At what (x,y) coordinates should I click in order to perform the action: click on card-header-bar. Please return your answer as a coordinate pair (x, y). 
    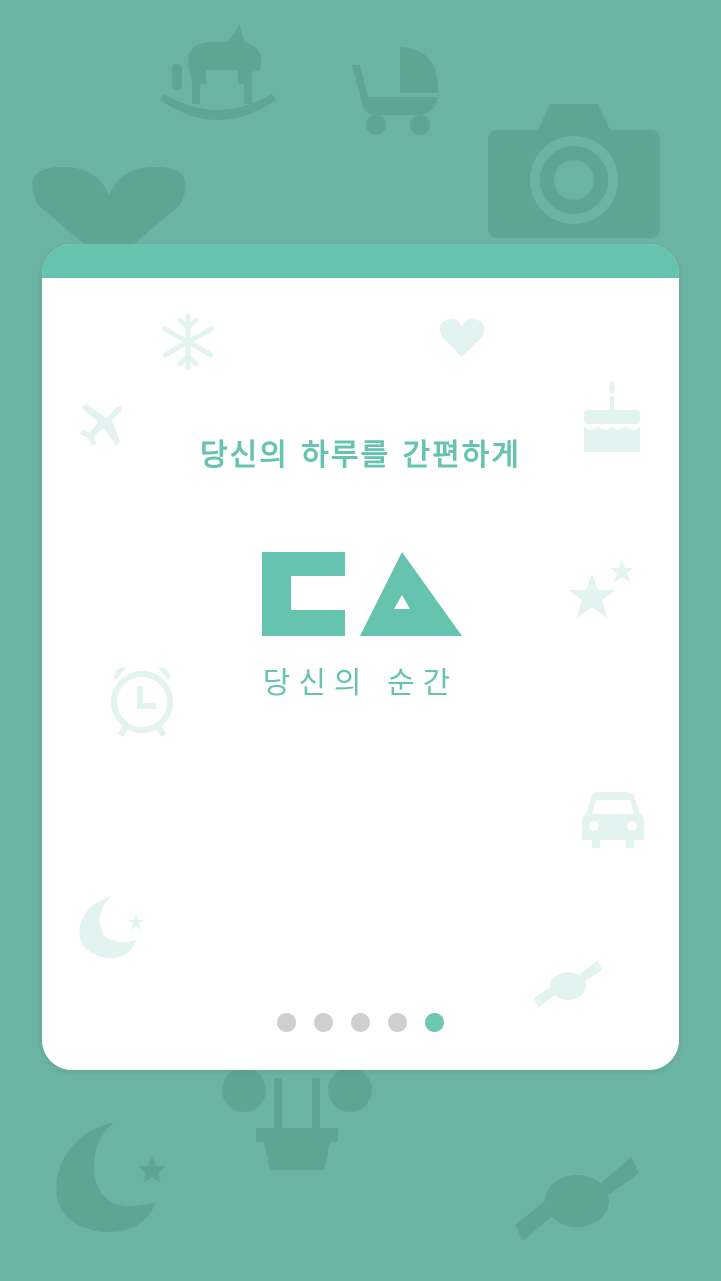
    Looking at the image, I should click on (360, 261).